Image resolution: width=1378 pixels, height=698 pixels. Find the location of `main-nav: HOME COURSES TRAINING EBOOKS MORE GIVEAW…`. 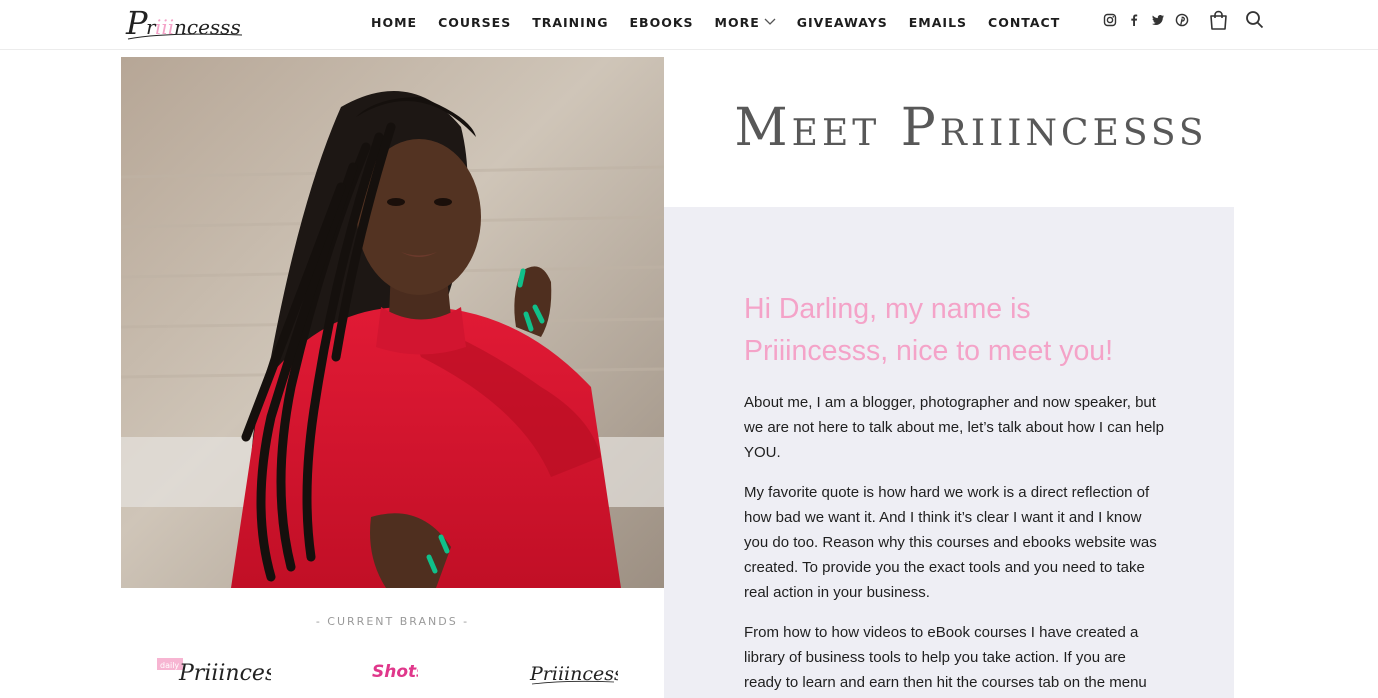

main-nav: HOME COURSES TRAINING EBOOKS MORE GIVEAW… is located at coordinates (715, 22).